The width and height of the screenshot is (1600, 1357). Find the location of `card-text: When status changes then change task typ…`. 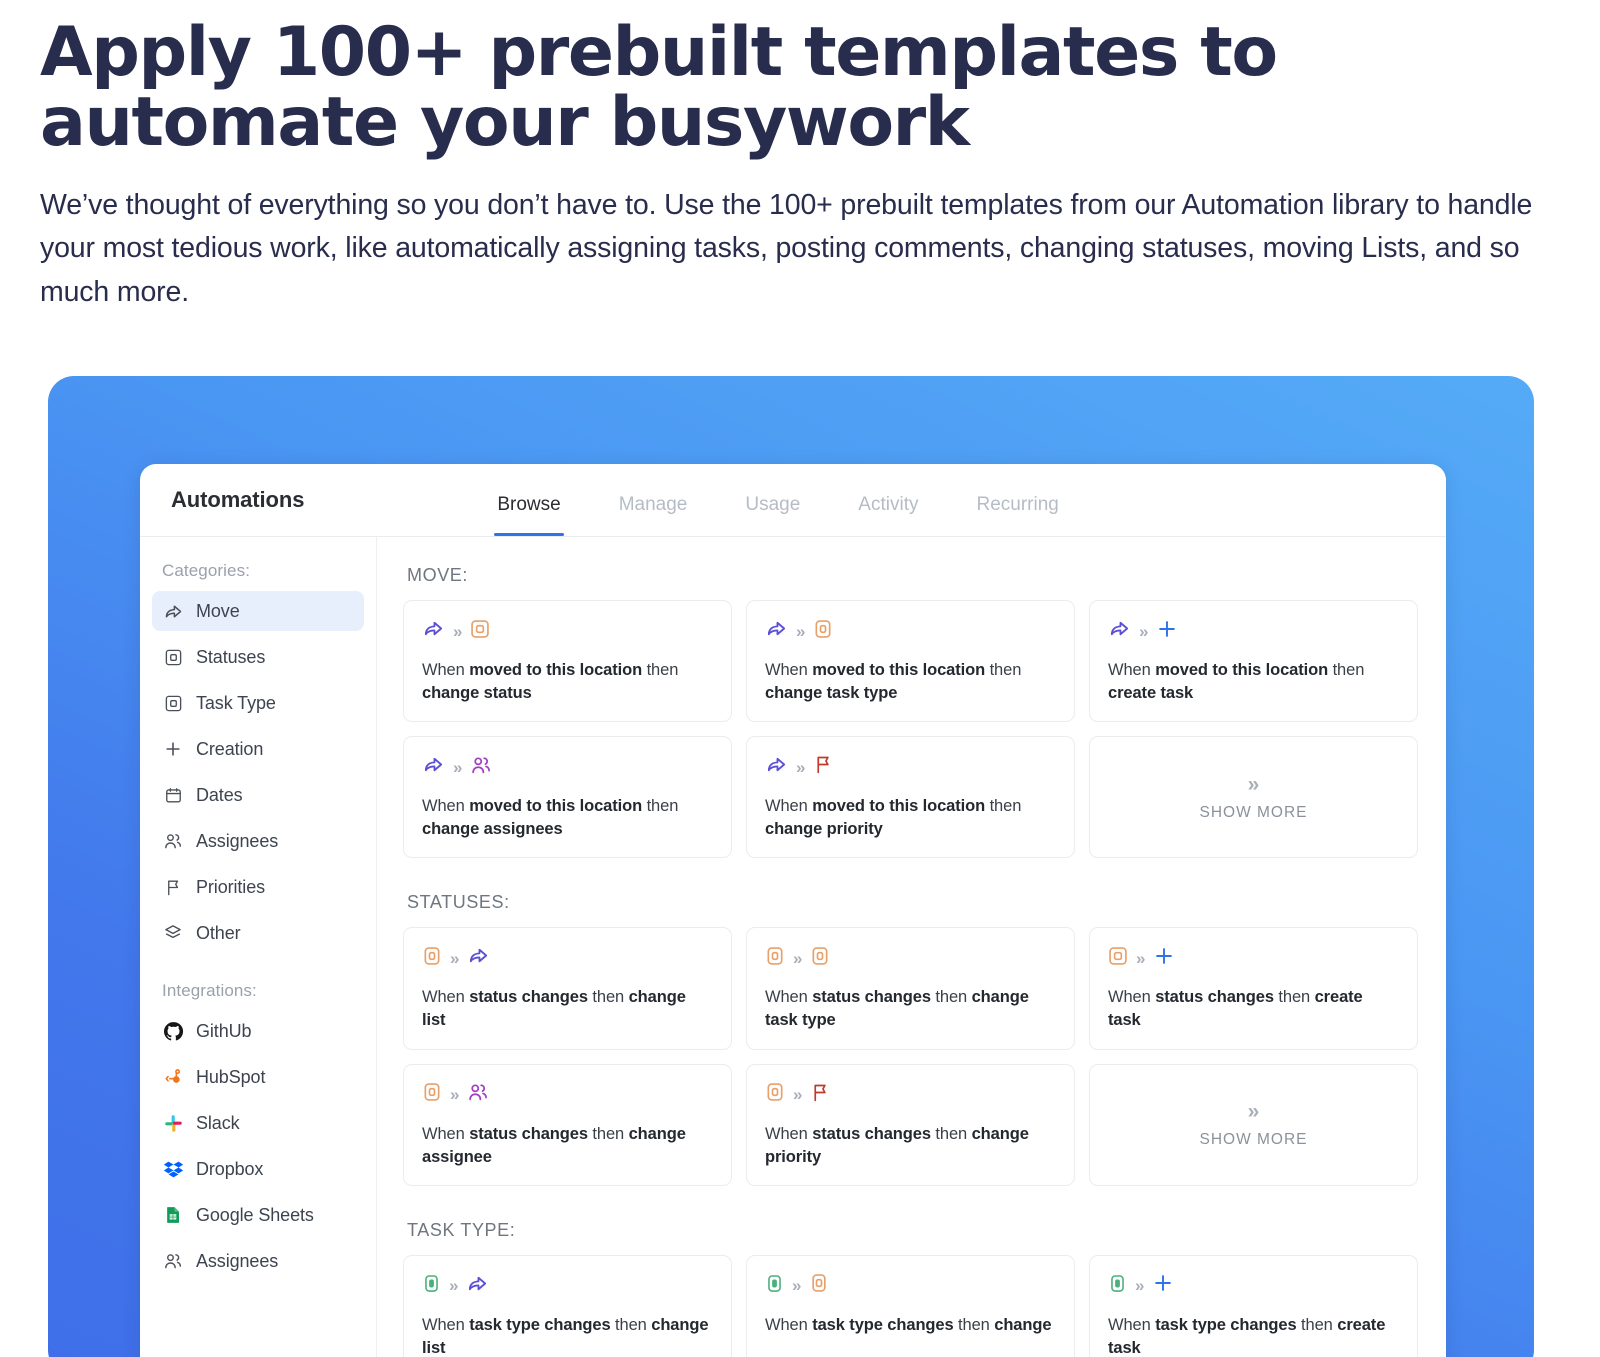

card-text: When status changes then change task typ… is located at coordinates (897, 1009).